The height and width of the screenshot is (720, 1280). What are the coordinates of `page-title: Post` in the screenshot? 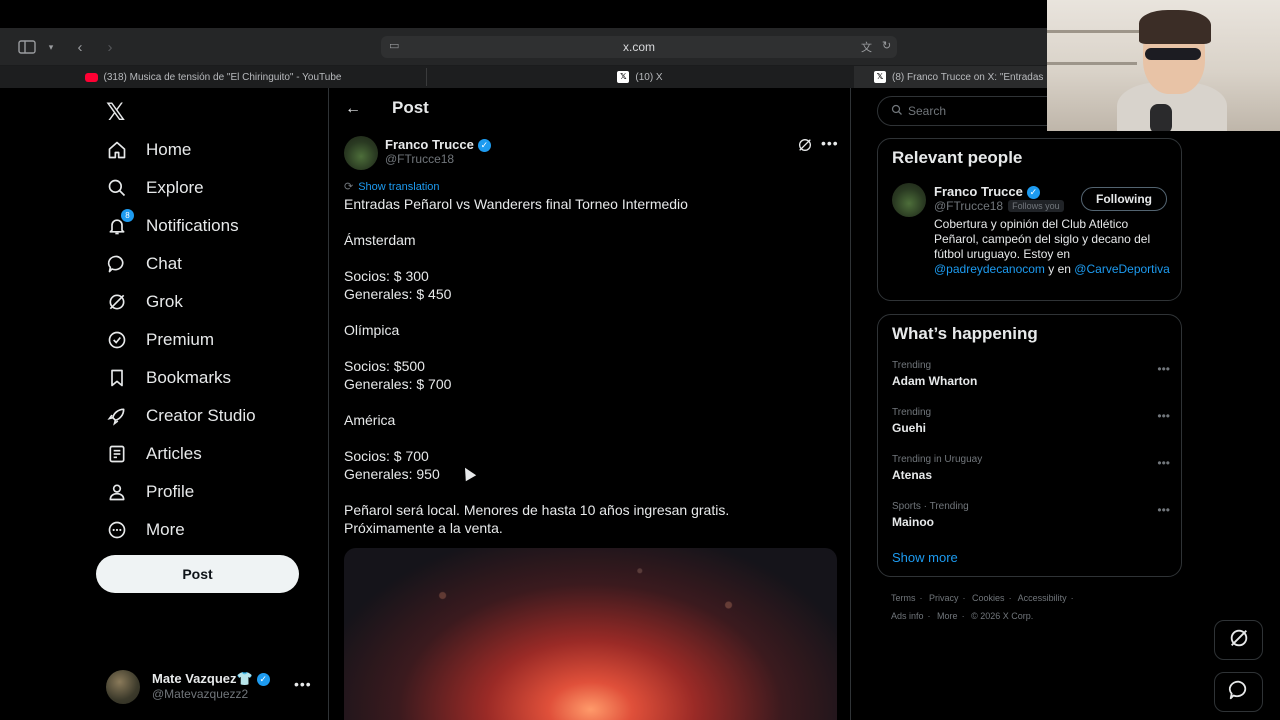 It's located at (410, 107).